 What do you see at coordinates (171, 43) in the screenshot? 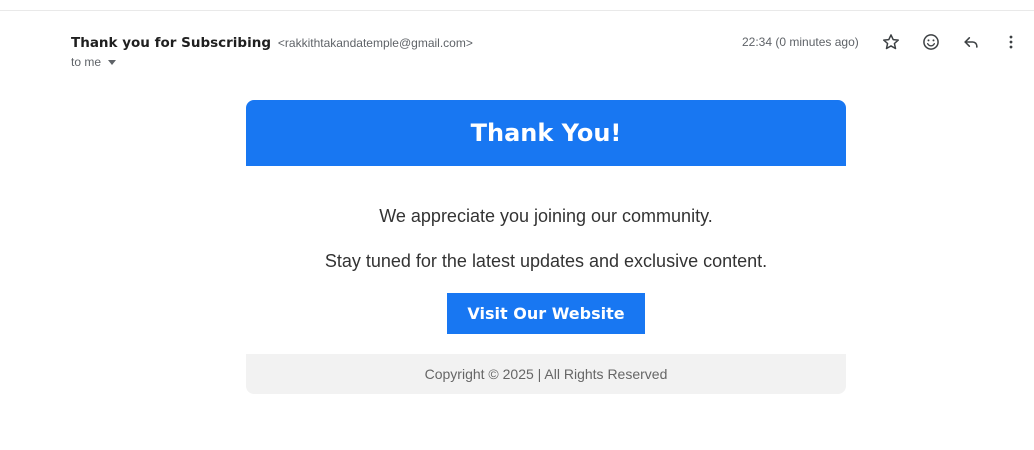
I see `sender-name: Thank you for Subscribing` at bounding box center [171, 43].